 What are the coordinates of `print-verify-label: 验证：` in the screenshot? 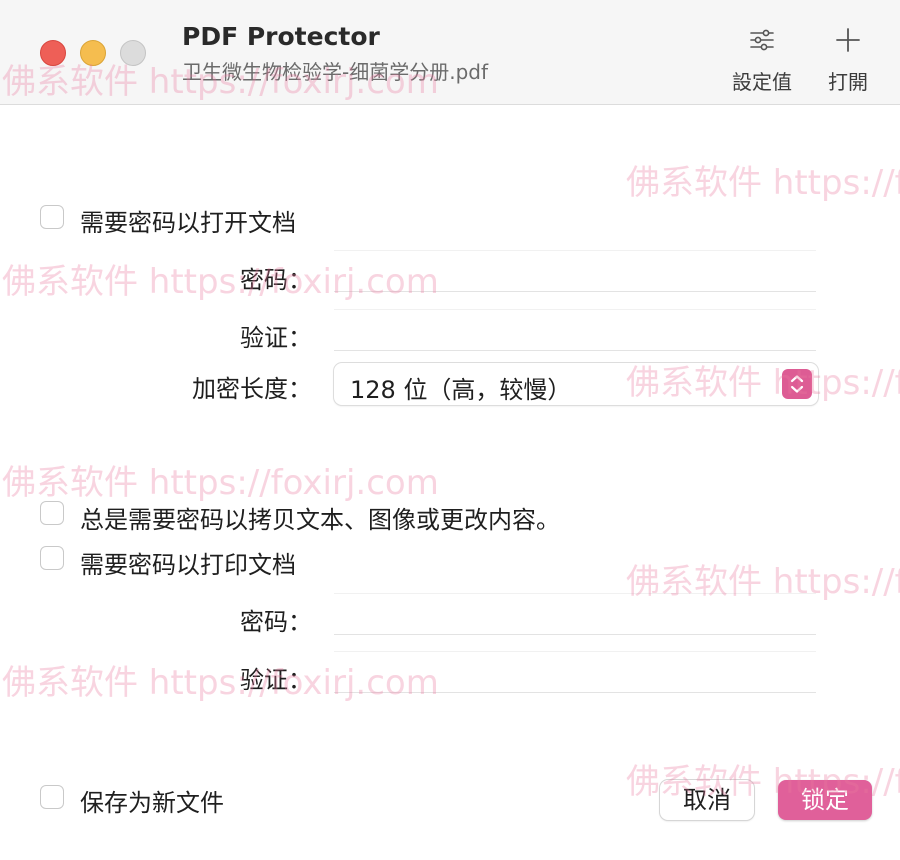 It's located at (276, 680).